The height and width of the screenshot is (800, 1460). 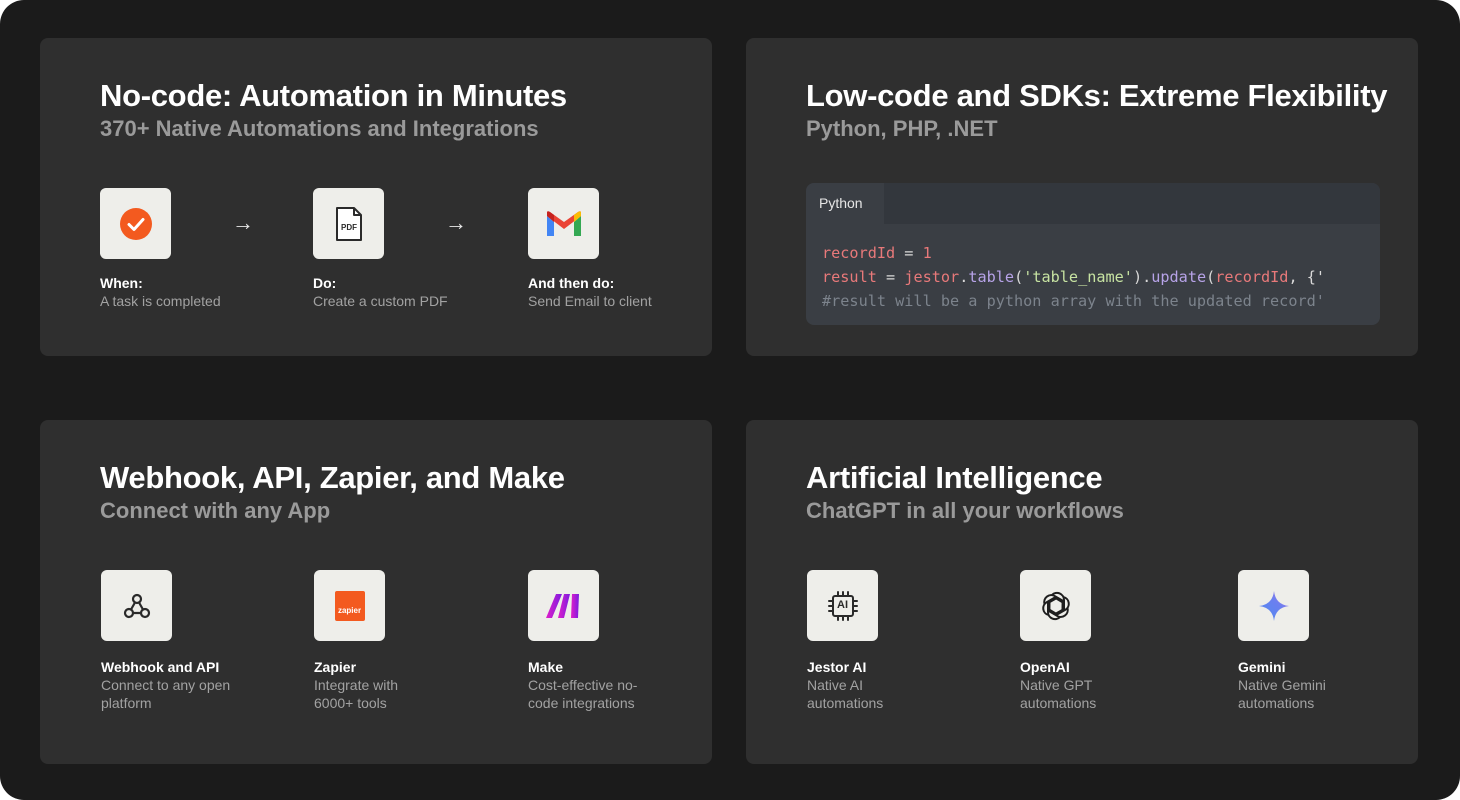 What do you see at coordinates (932, 277) in the screenshot?
I see `code-token: jestor` at bounding box center [932, 277].